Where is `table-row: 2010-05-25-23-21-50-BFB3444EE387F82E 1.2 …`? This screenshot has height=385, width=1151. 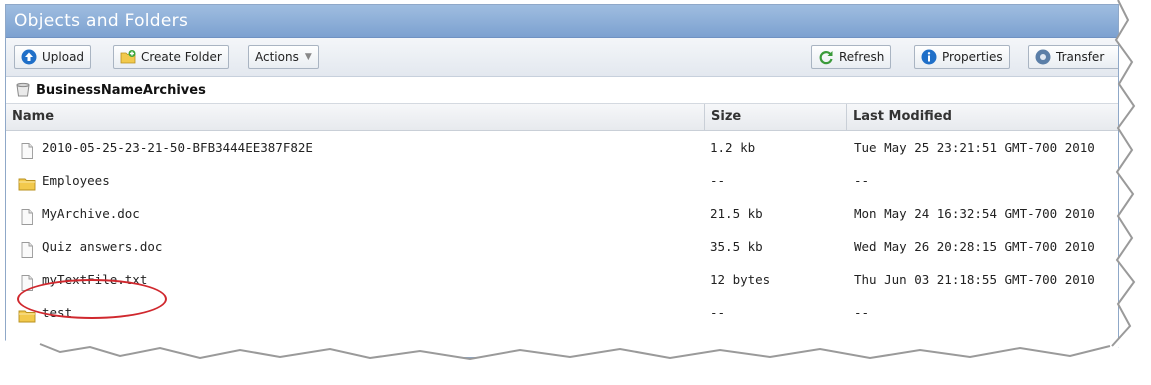
table-row: 2010-05-25-23-21-50-BFB3444EE387F82E 1.2 … is located at coordinates (562, 147).